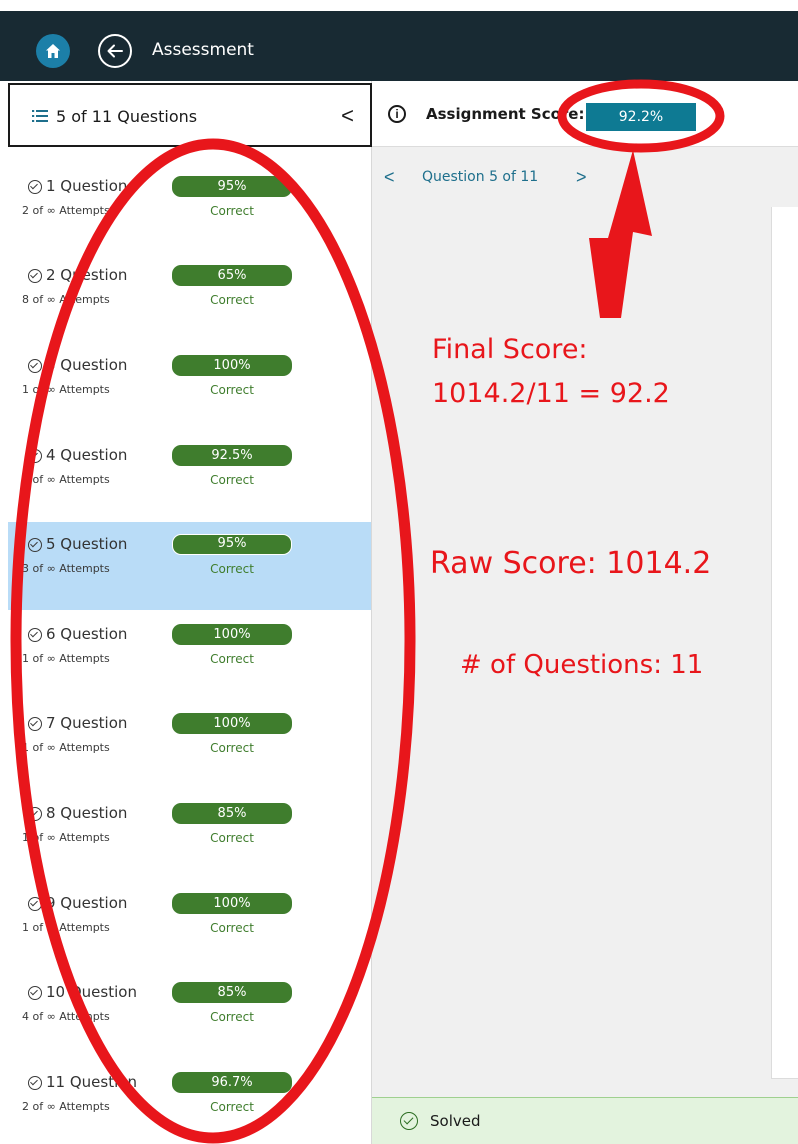 Image resolution: width=798 pixels, height=1144 pixels. I want to click on question-attempts: 3 of ∞ Attempts, so click(66, 568).